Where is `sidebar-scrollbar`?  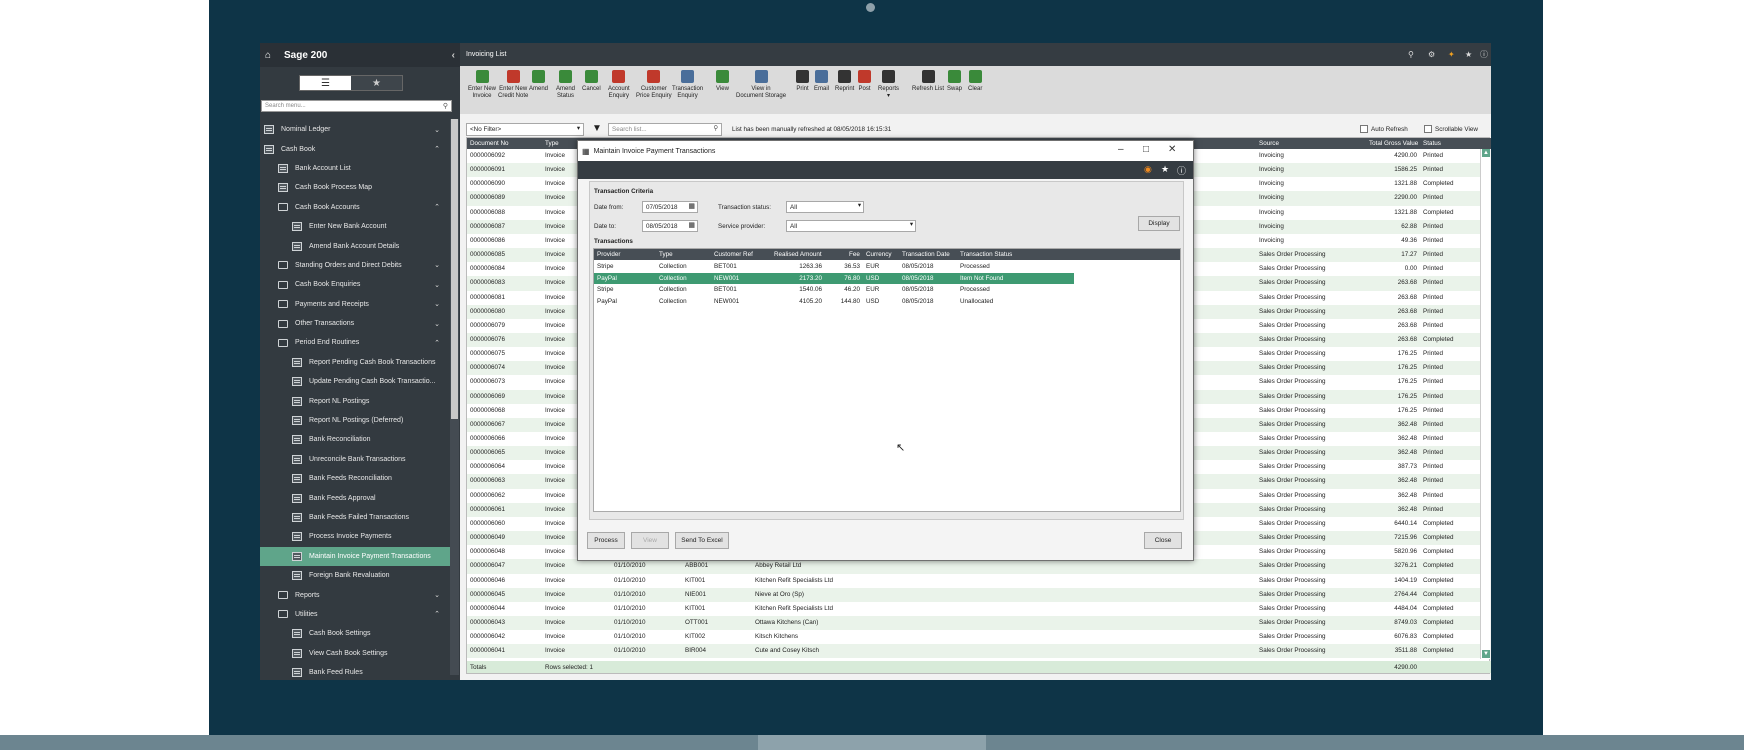
sidebar-scrollbar is located at coordinates (454, 397).